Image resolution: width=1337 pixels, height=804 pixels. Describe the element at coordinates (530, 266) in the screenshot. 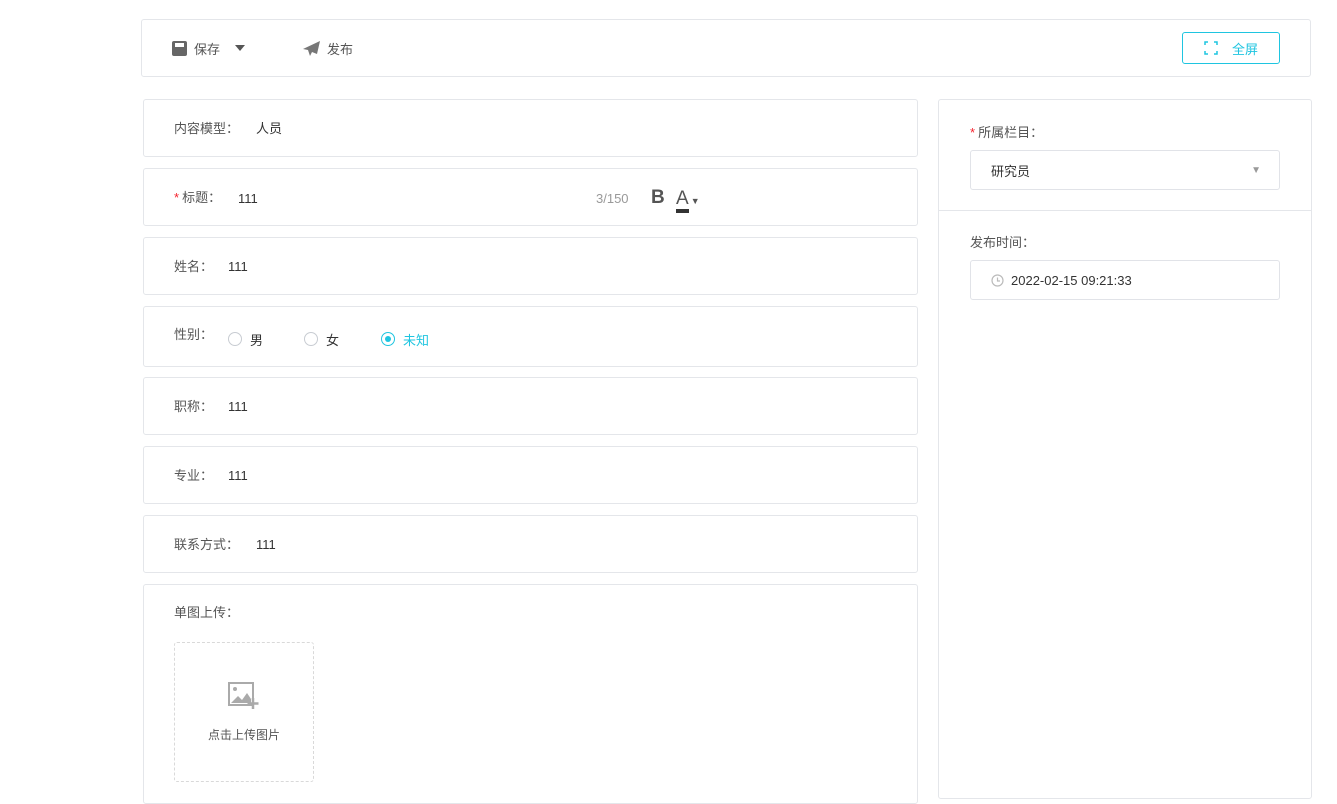

I see `name-row: 姓名： 111` at that location.